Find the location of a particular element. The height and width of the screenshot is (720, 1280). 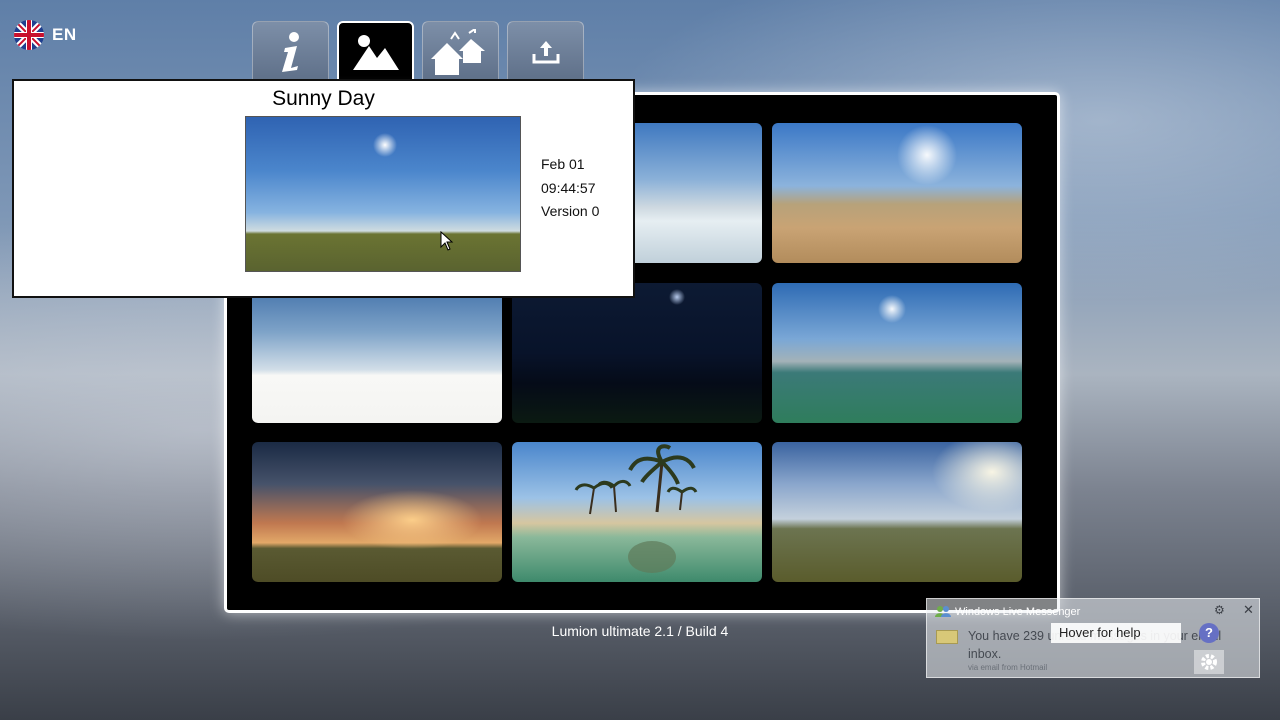

messenger-title: Windows Live Messenger is located at coordinates (1018, 612).